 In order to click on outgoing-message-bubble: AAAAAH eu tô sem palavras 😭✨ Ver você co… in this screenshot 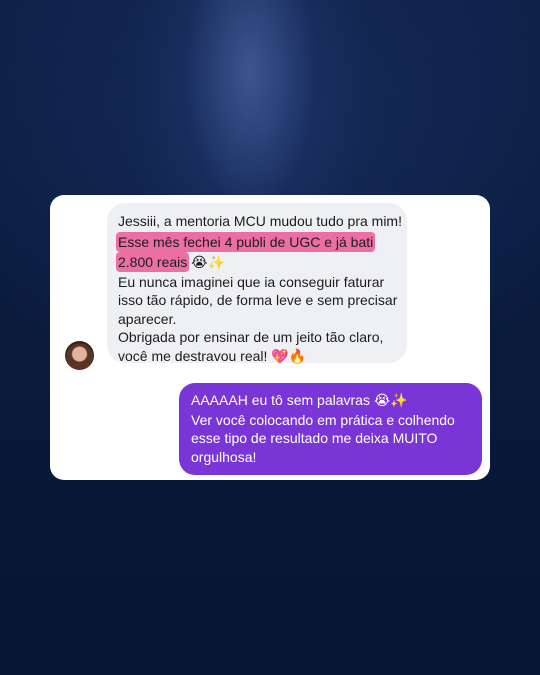, I will do `click(330, 429)`.